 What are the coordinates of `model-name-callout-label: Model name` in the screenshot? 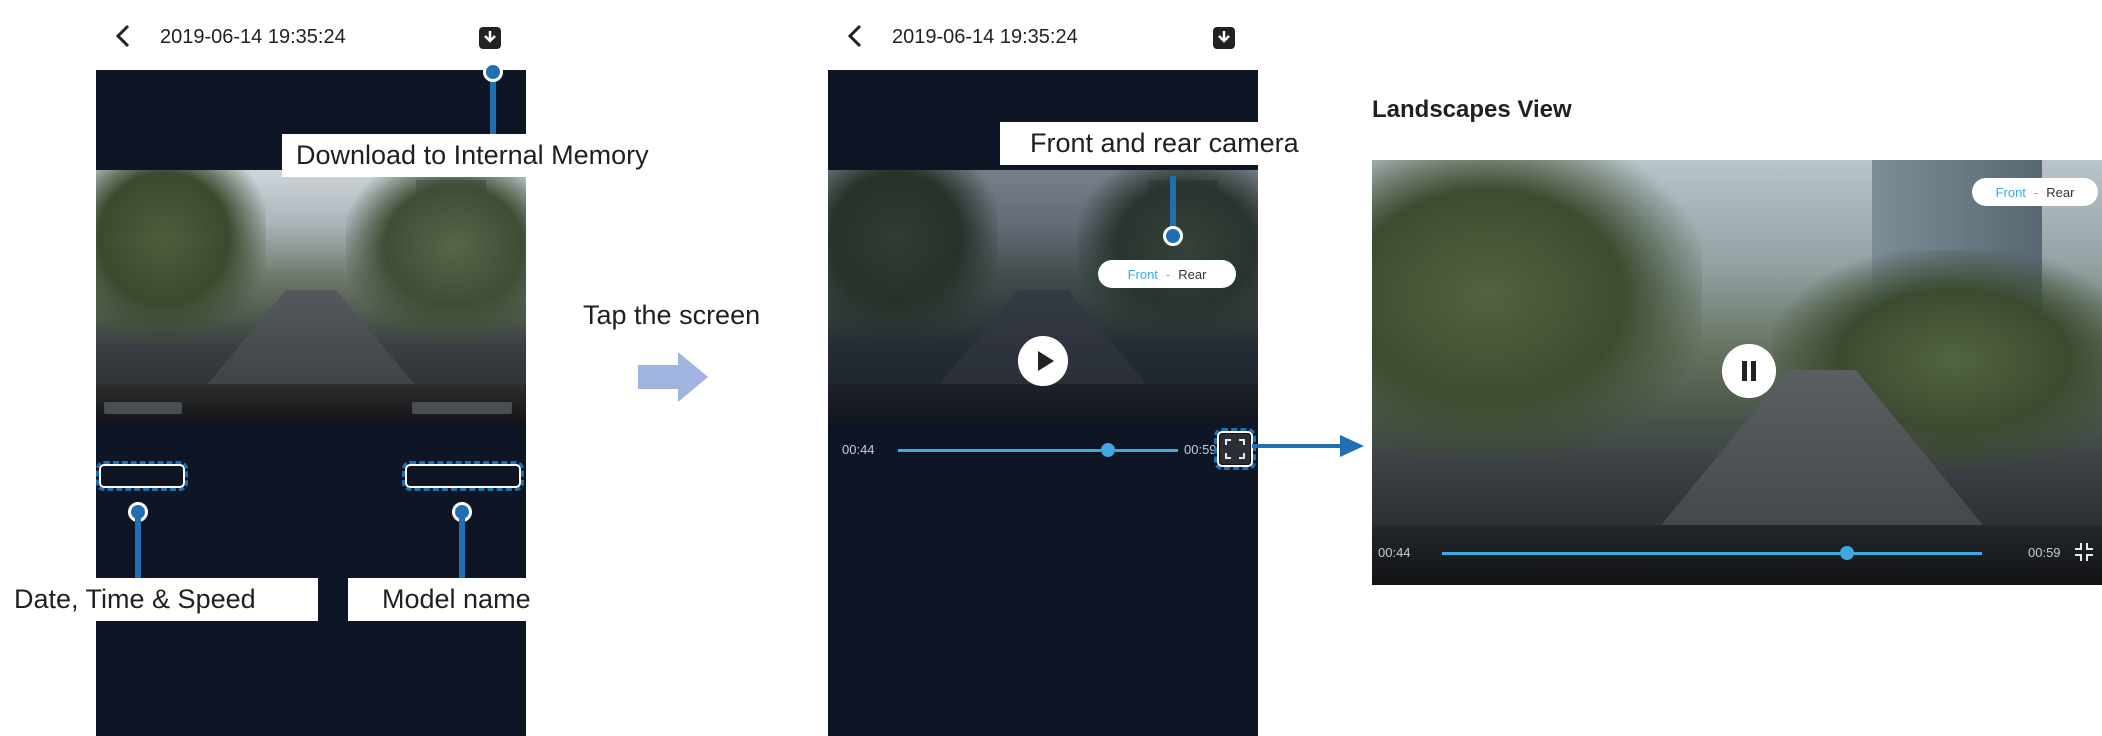 It's located at (472, 599).